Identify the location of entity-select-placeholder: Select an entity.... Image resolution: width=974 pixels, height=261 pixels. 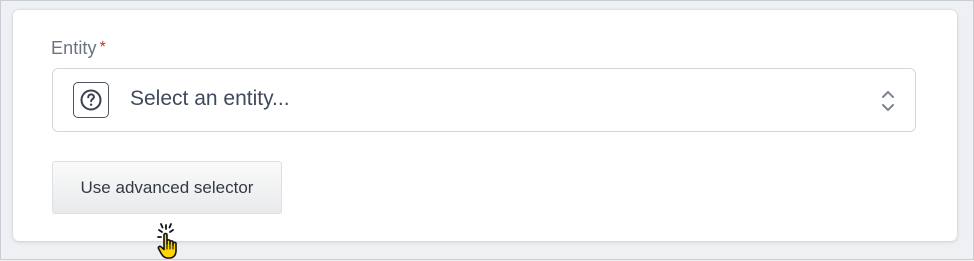
(210, 98).